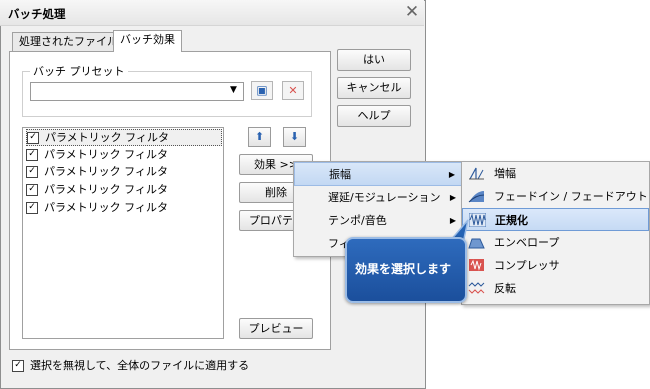 Image resolution: width=650 pixels, height=389 pixels. I want to click on help-button: ヘルプ, so click(374, 116).